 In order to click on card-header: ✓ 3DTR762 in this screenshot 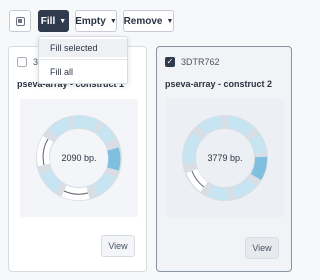, I will do `click(192, 62)`.